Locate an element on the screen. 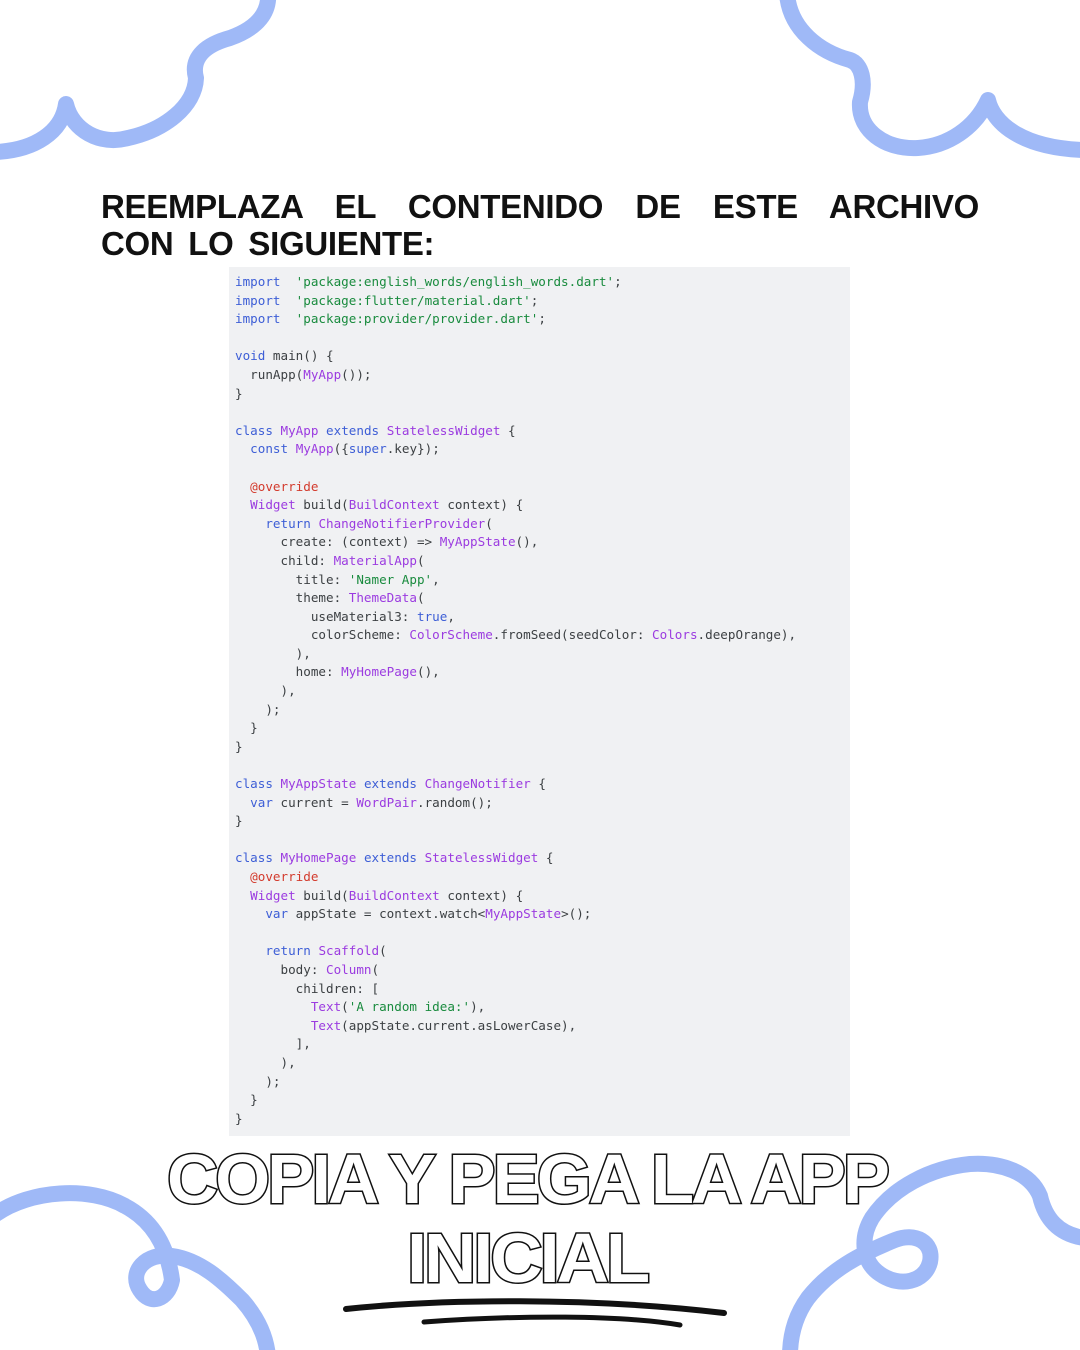 This screenshot has height=1350, width=1080. code-line: home: MyHomePage(), is located at coordinates (337, 672).